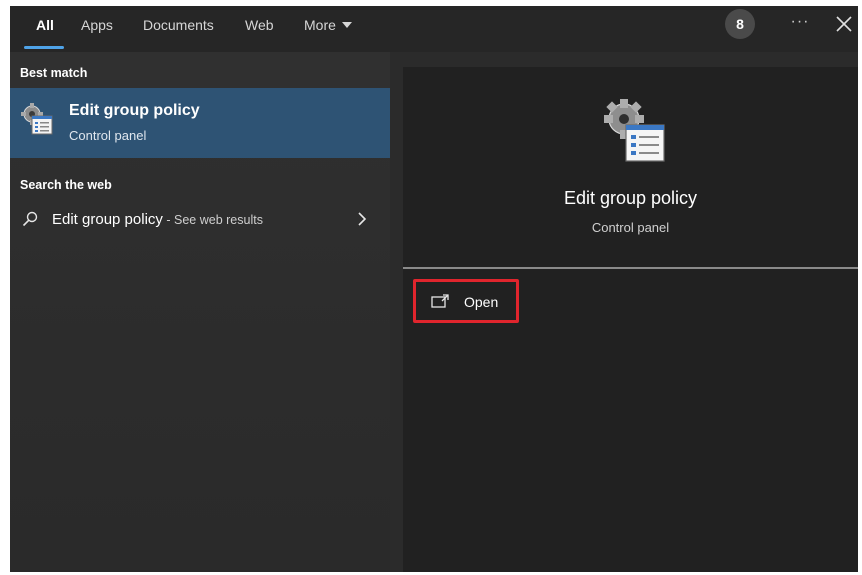  What do you see at coordinates (200, 123) in the screenshot?
I see `best-match-result: Edit group policy Control panel` at bounding box center [200, 123].